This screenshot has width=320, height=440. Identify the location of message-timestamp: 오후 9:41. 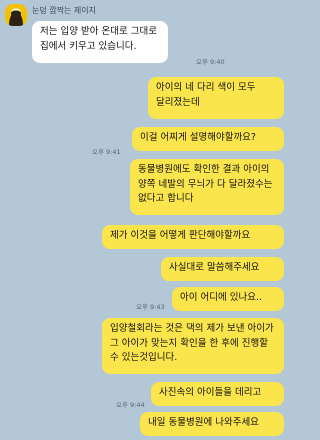
(106, 152).